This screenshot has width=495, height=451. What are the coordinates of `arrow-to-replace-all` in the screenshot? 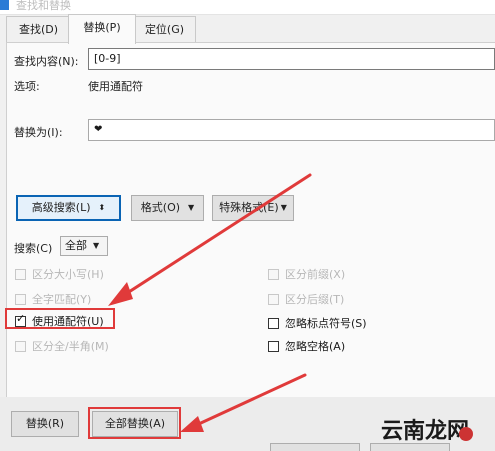 It's located at (247, 401).